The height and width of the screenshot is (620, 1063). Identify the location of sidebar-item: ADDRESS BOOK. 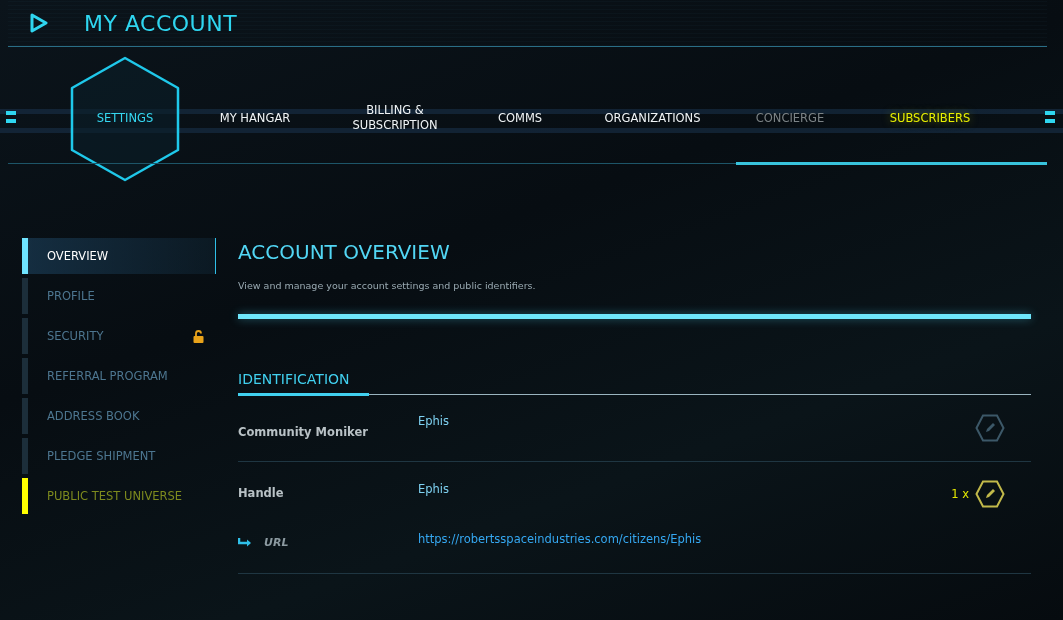
(122, 416).